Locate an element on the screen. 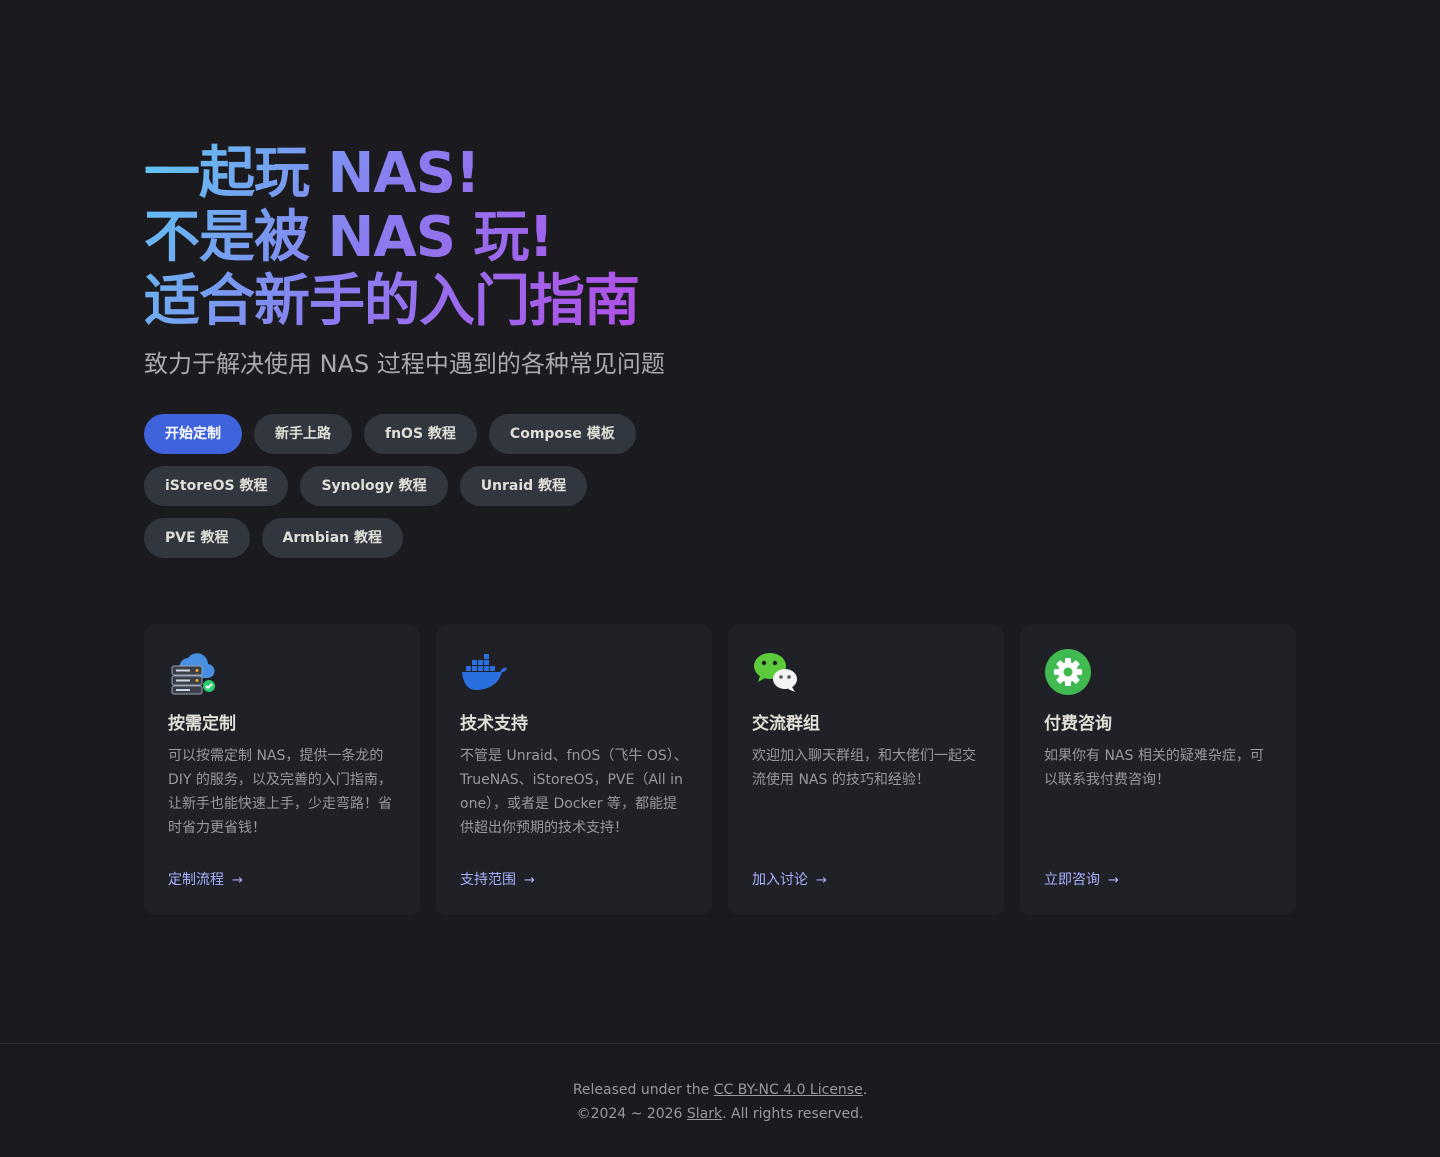 The image size is (1440, 1157). footer-copyright-line: ©2024 ~ 2026 Slark. All rights reserved. is located at coordinates (720, 1114).